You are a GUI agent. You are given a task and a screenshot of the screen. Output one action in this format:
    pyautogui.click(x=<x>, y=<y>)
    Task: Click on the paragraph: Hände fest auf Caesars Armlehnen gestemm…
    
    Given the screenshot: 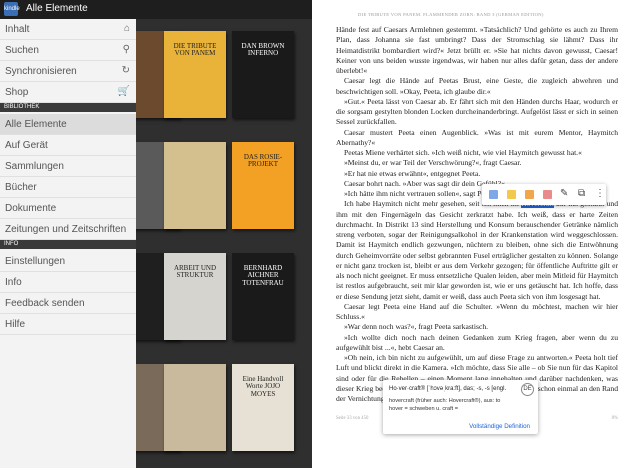 What is the action you would take?
    pyautogui.click(x=477, y=50)
    